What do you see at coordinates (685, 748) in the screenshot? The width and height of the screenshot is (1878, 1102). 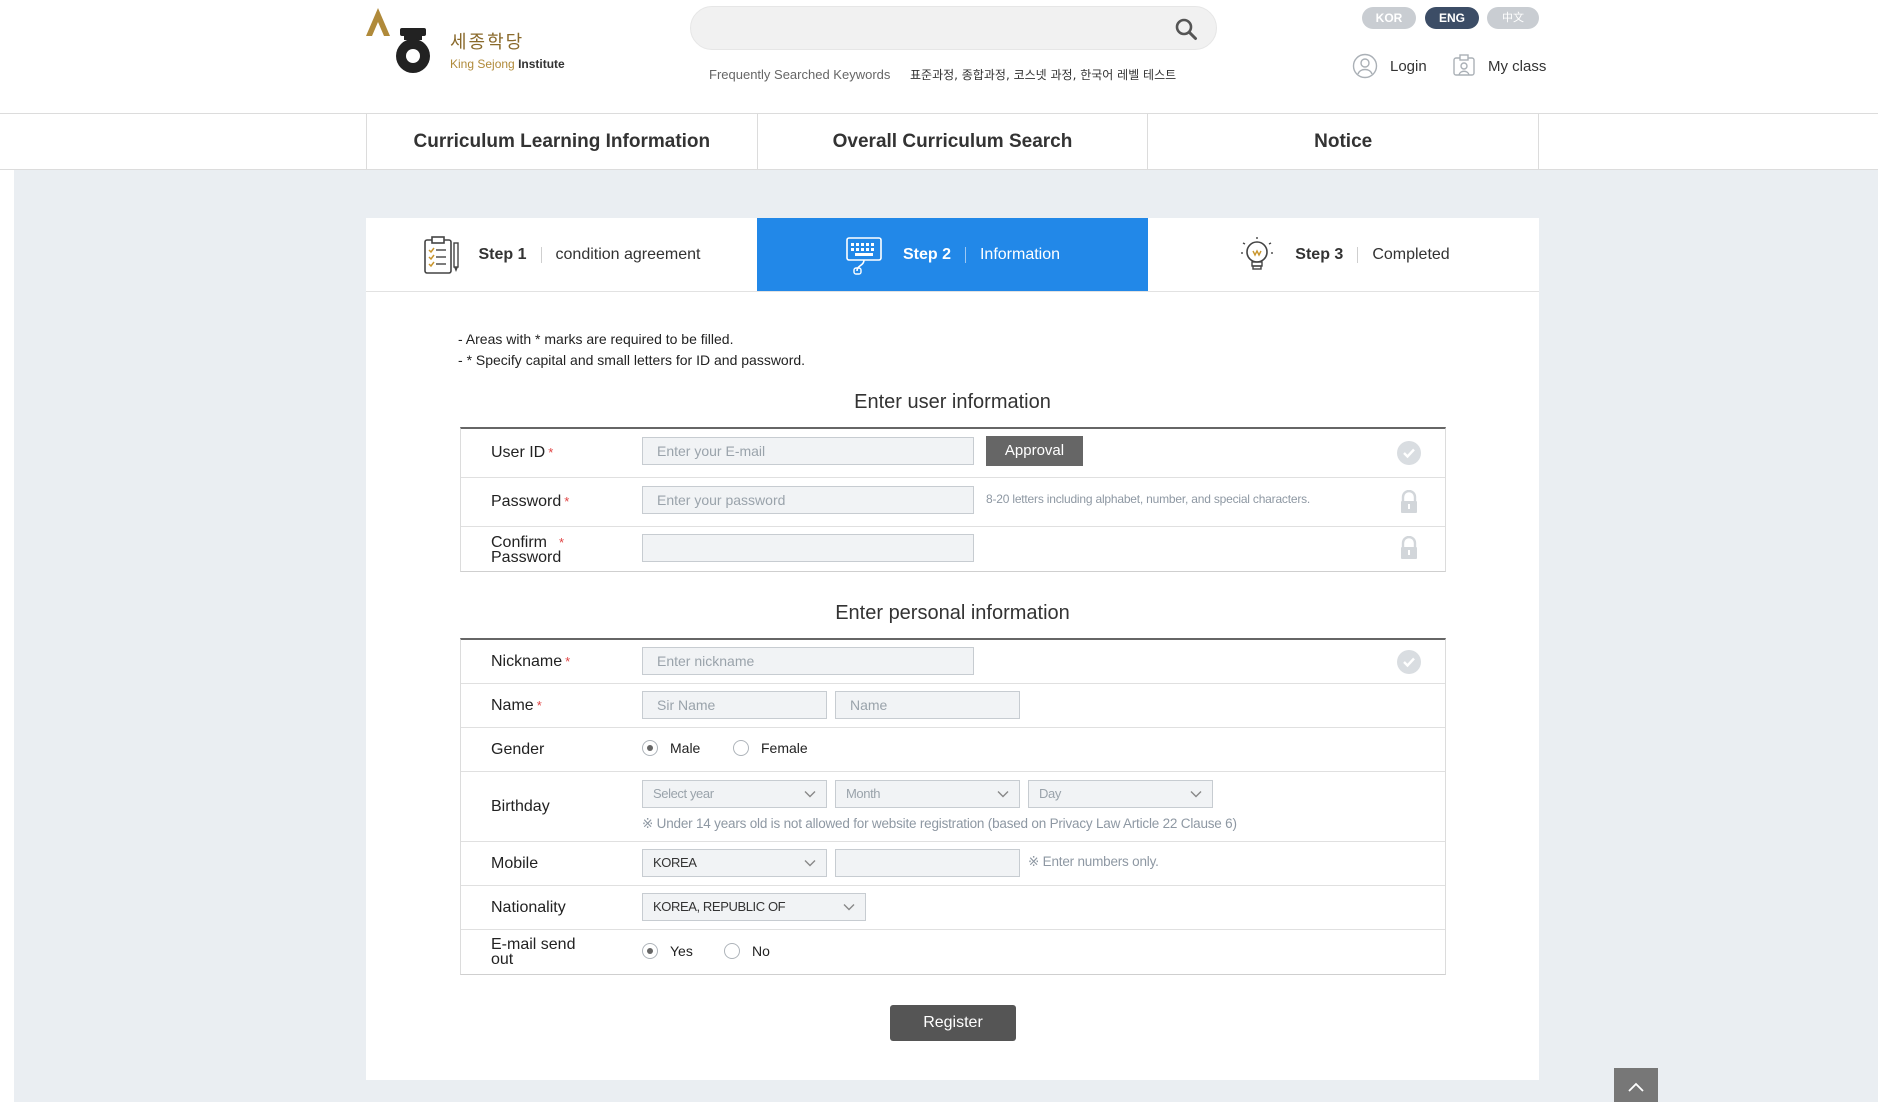 I see `gender-male-label: Male` at bounding box center [685, 748].